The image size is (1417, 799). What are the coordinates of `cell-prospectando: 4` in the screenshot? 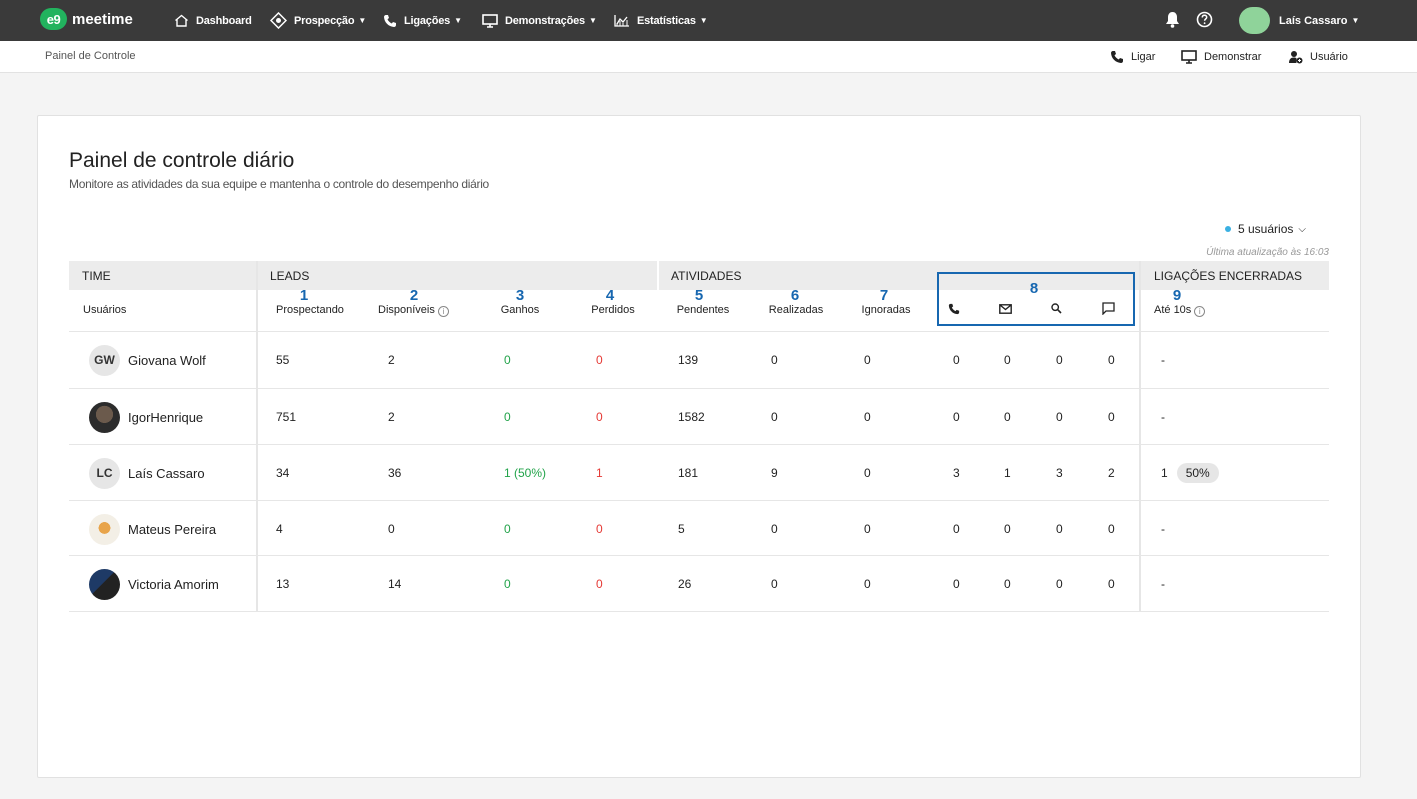 It's located at (279, 529).